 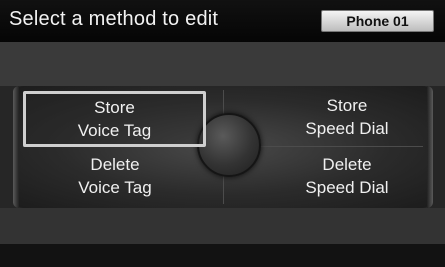 What do you see at coordinates (347, 176) in the screenshot?
I see `delete-speed-dial-button: Delete Speed Dial` at bounding box center [347, 176].